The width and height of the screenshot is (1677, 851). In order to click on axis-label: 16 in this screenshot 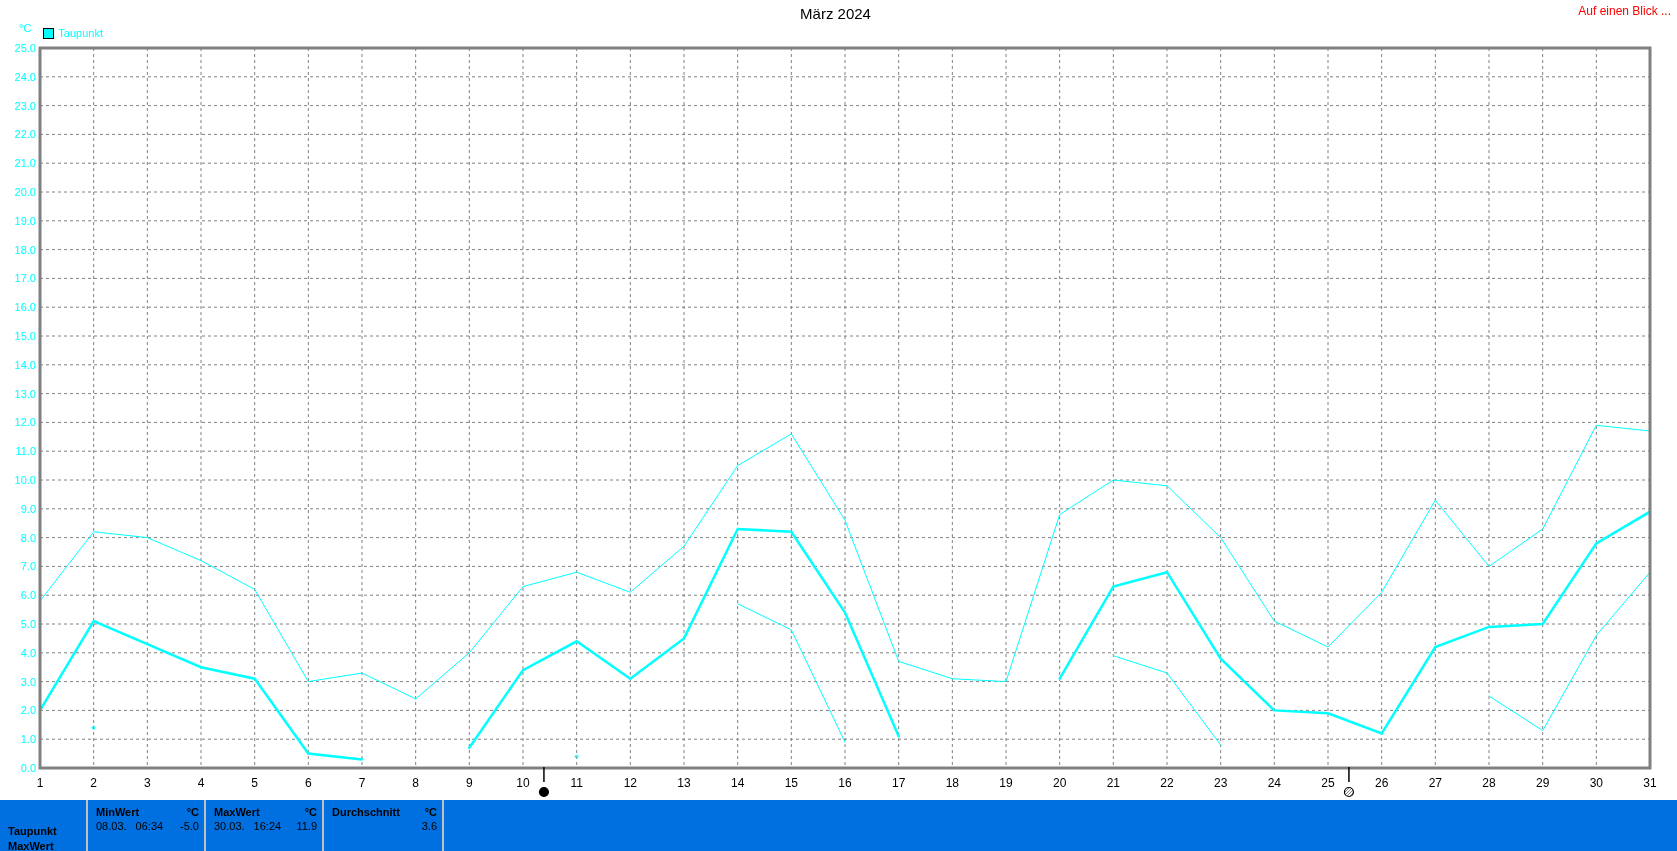, I will do `click(845, 783)`.